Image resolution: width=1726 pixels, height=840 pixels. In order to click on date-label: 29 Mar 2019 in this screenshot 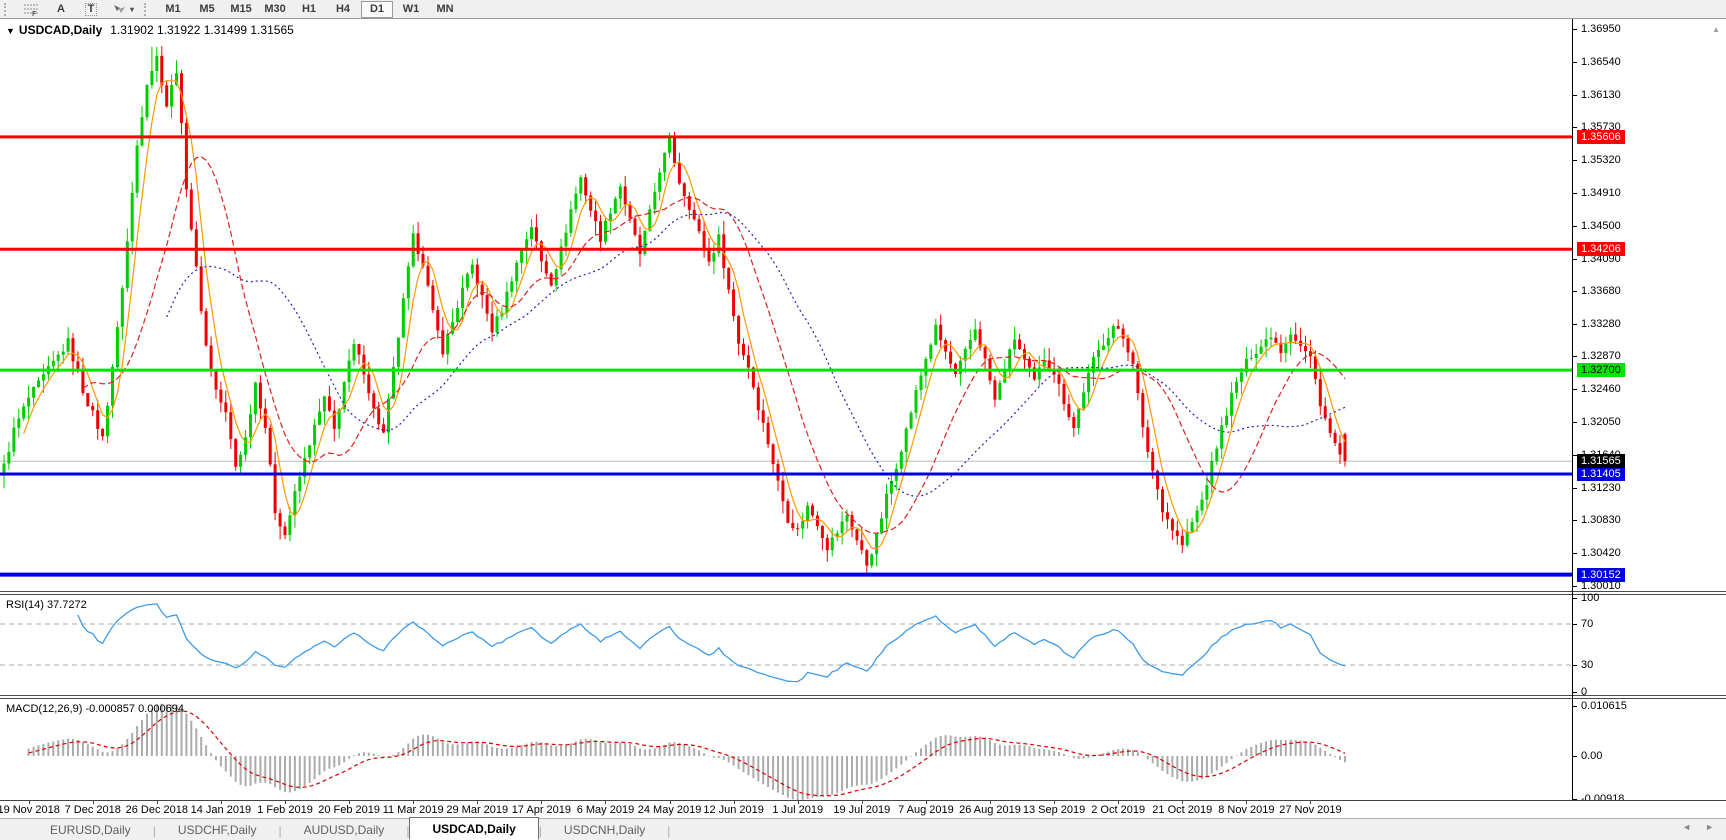, I will do `click(477, 810)`.